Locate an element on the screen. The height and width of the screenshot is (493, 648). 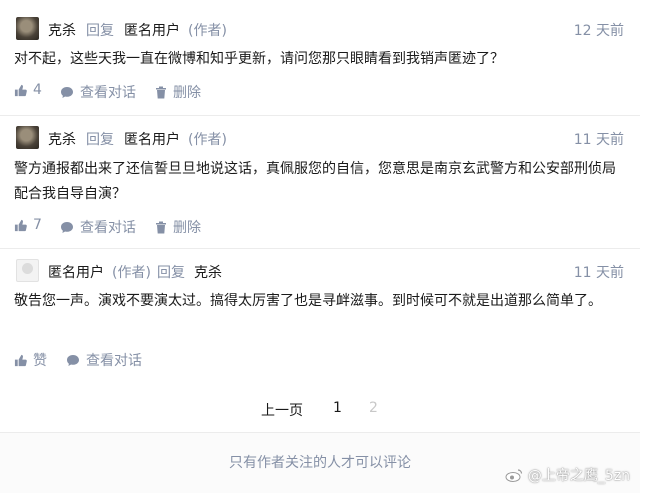
prev-page-button: 上一页 is located at coordinates (282, 410).